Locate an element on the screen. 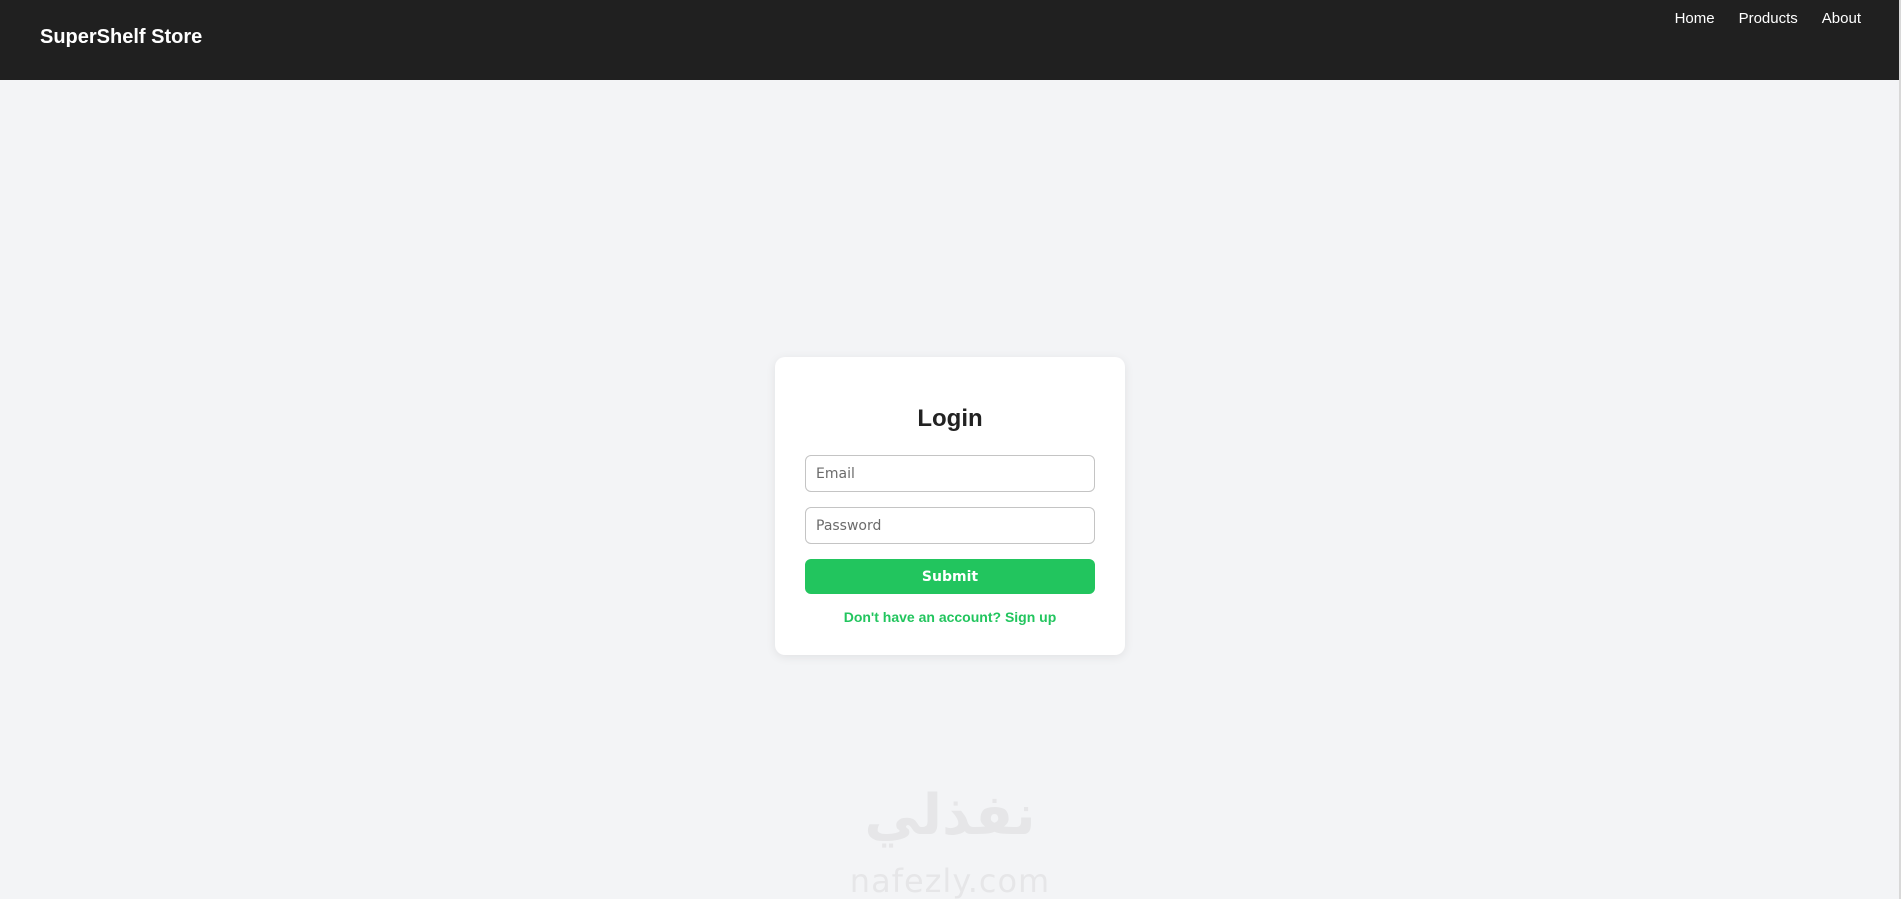 Image resolution: width=1901 pixels, height=899 pixels. nav-link-about: About is located at coordinates (1841, 18).